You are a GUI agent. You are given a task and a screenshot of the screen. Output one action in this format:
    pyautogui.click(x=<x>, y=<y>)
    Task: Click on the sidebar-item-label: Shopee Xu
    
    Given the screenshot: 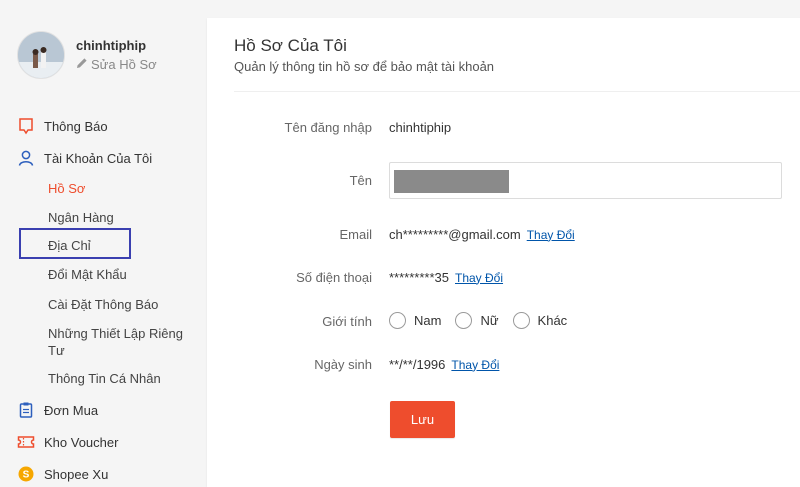 What is the action you would take?
    pyautogui.click(x=76, y=474)
    